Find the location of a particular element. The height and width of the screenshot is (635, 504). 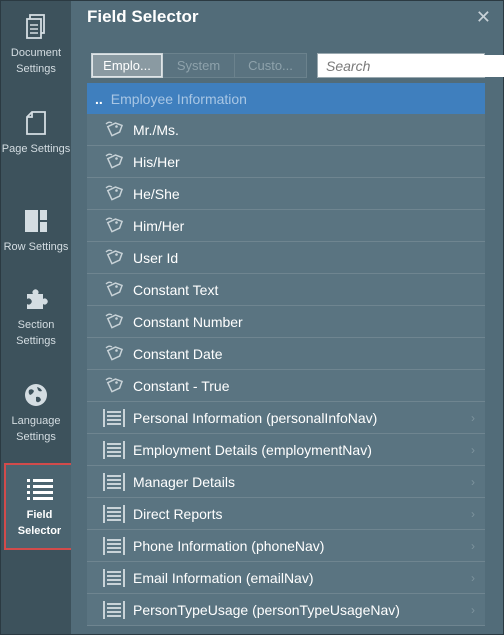

parent-level-link: .. is located at coordinates (99, 99).